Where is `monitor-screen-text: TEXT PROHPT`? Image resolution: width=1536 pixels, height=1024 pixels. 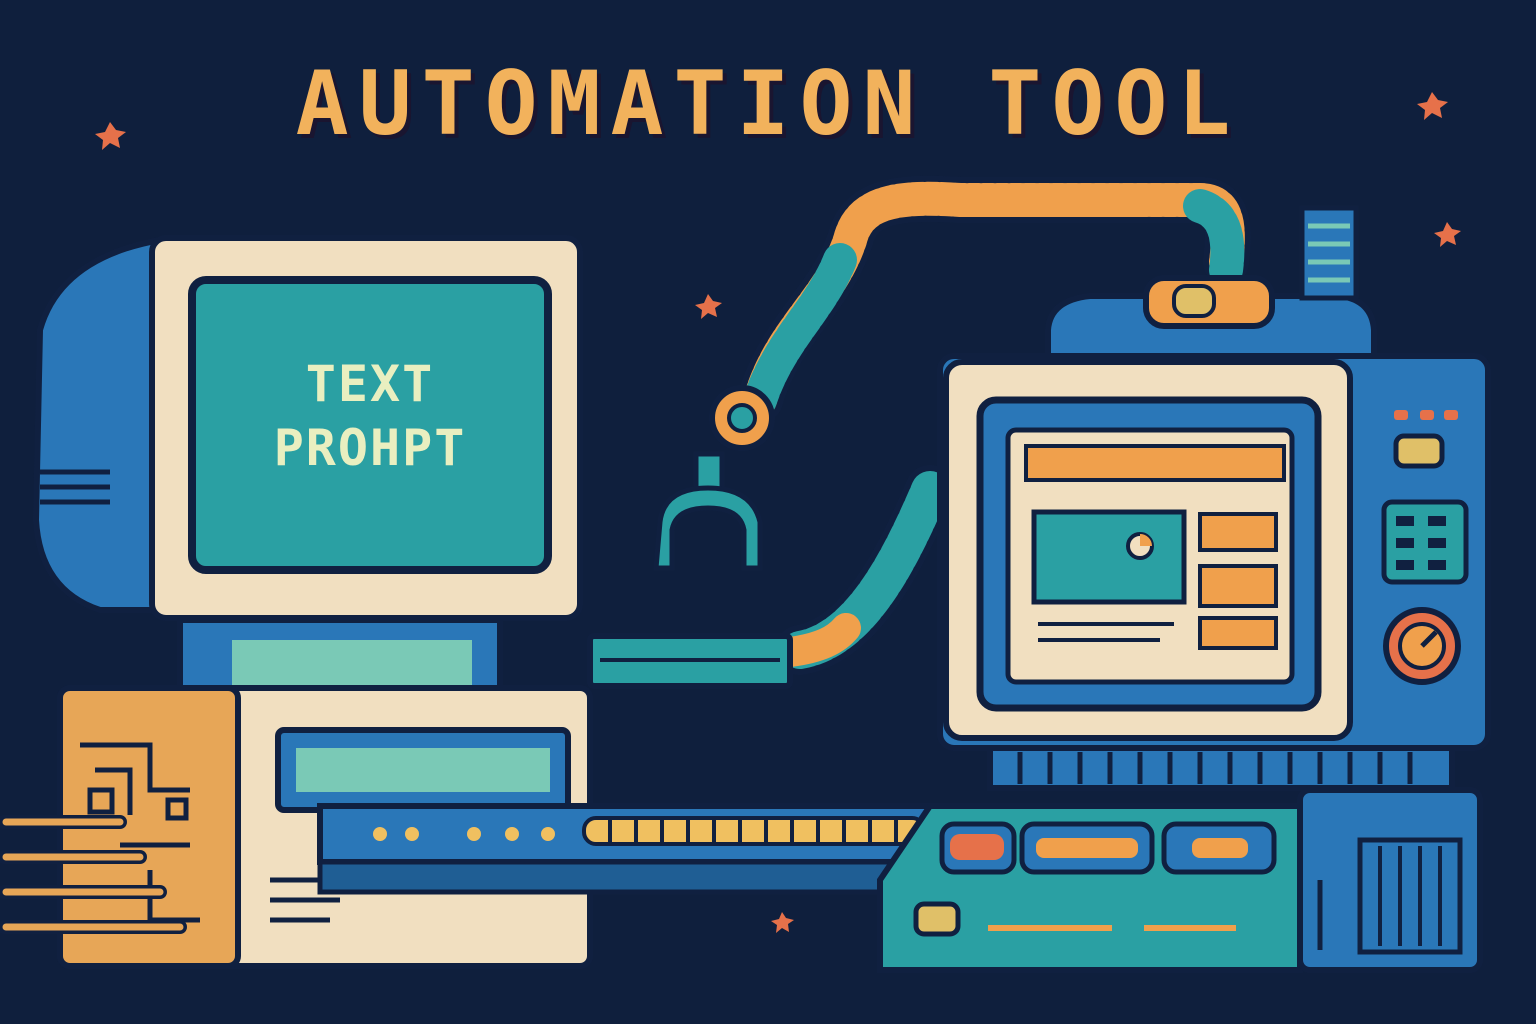
monitor-screen-text: TEXT PROHPT is located at coordinates (370, 416).